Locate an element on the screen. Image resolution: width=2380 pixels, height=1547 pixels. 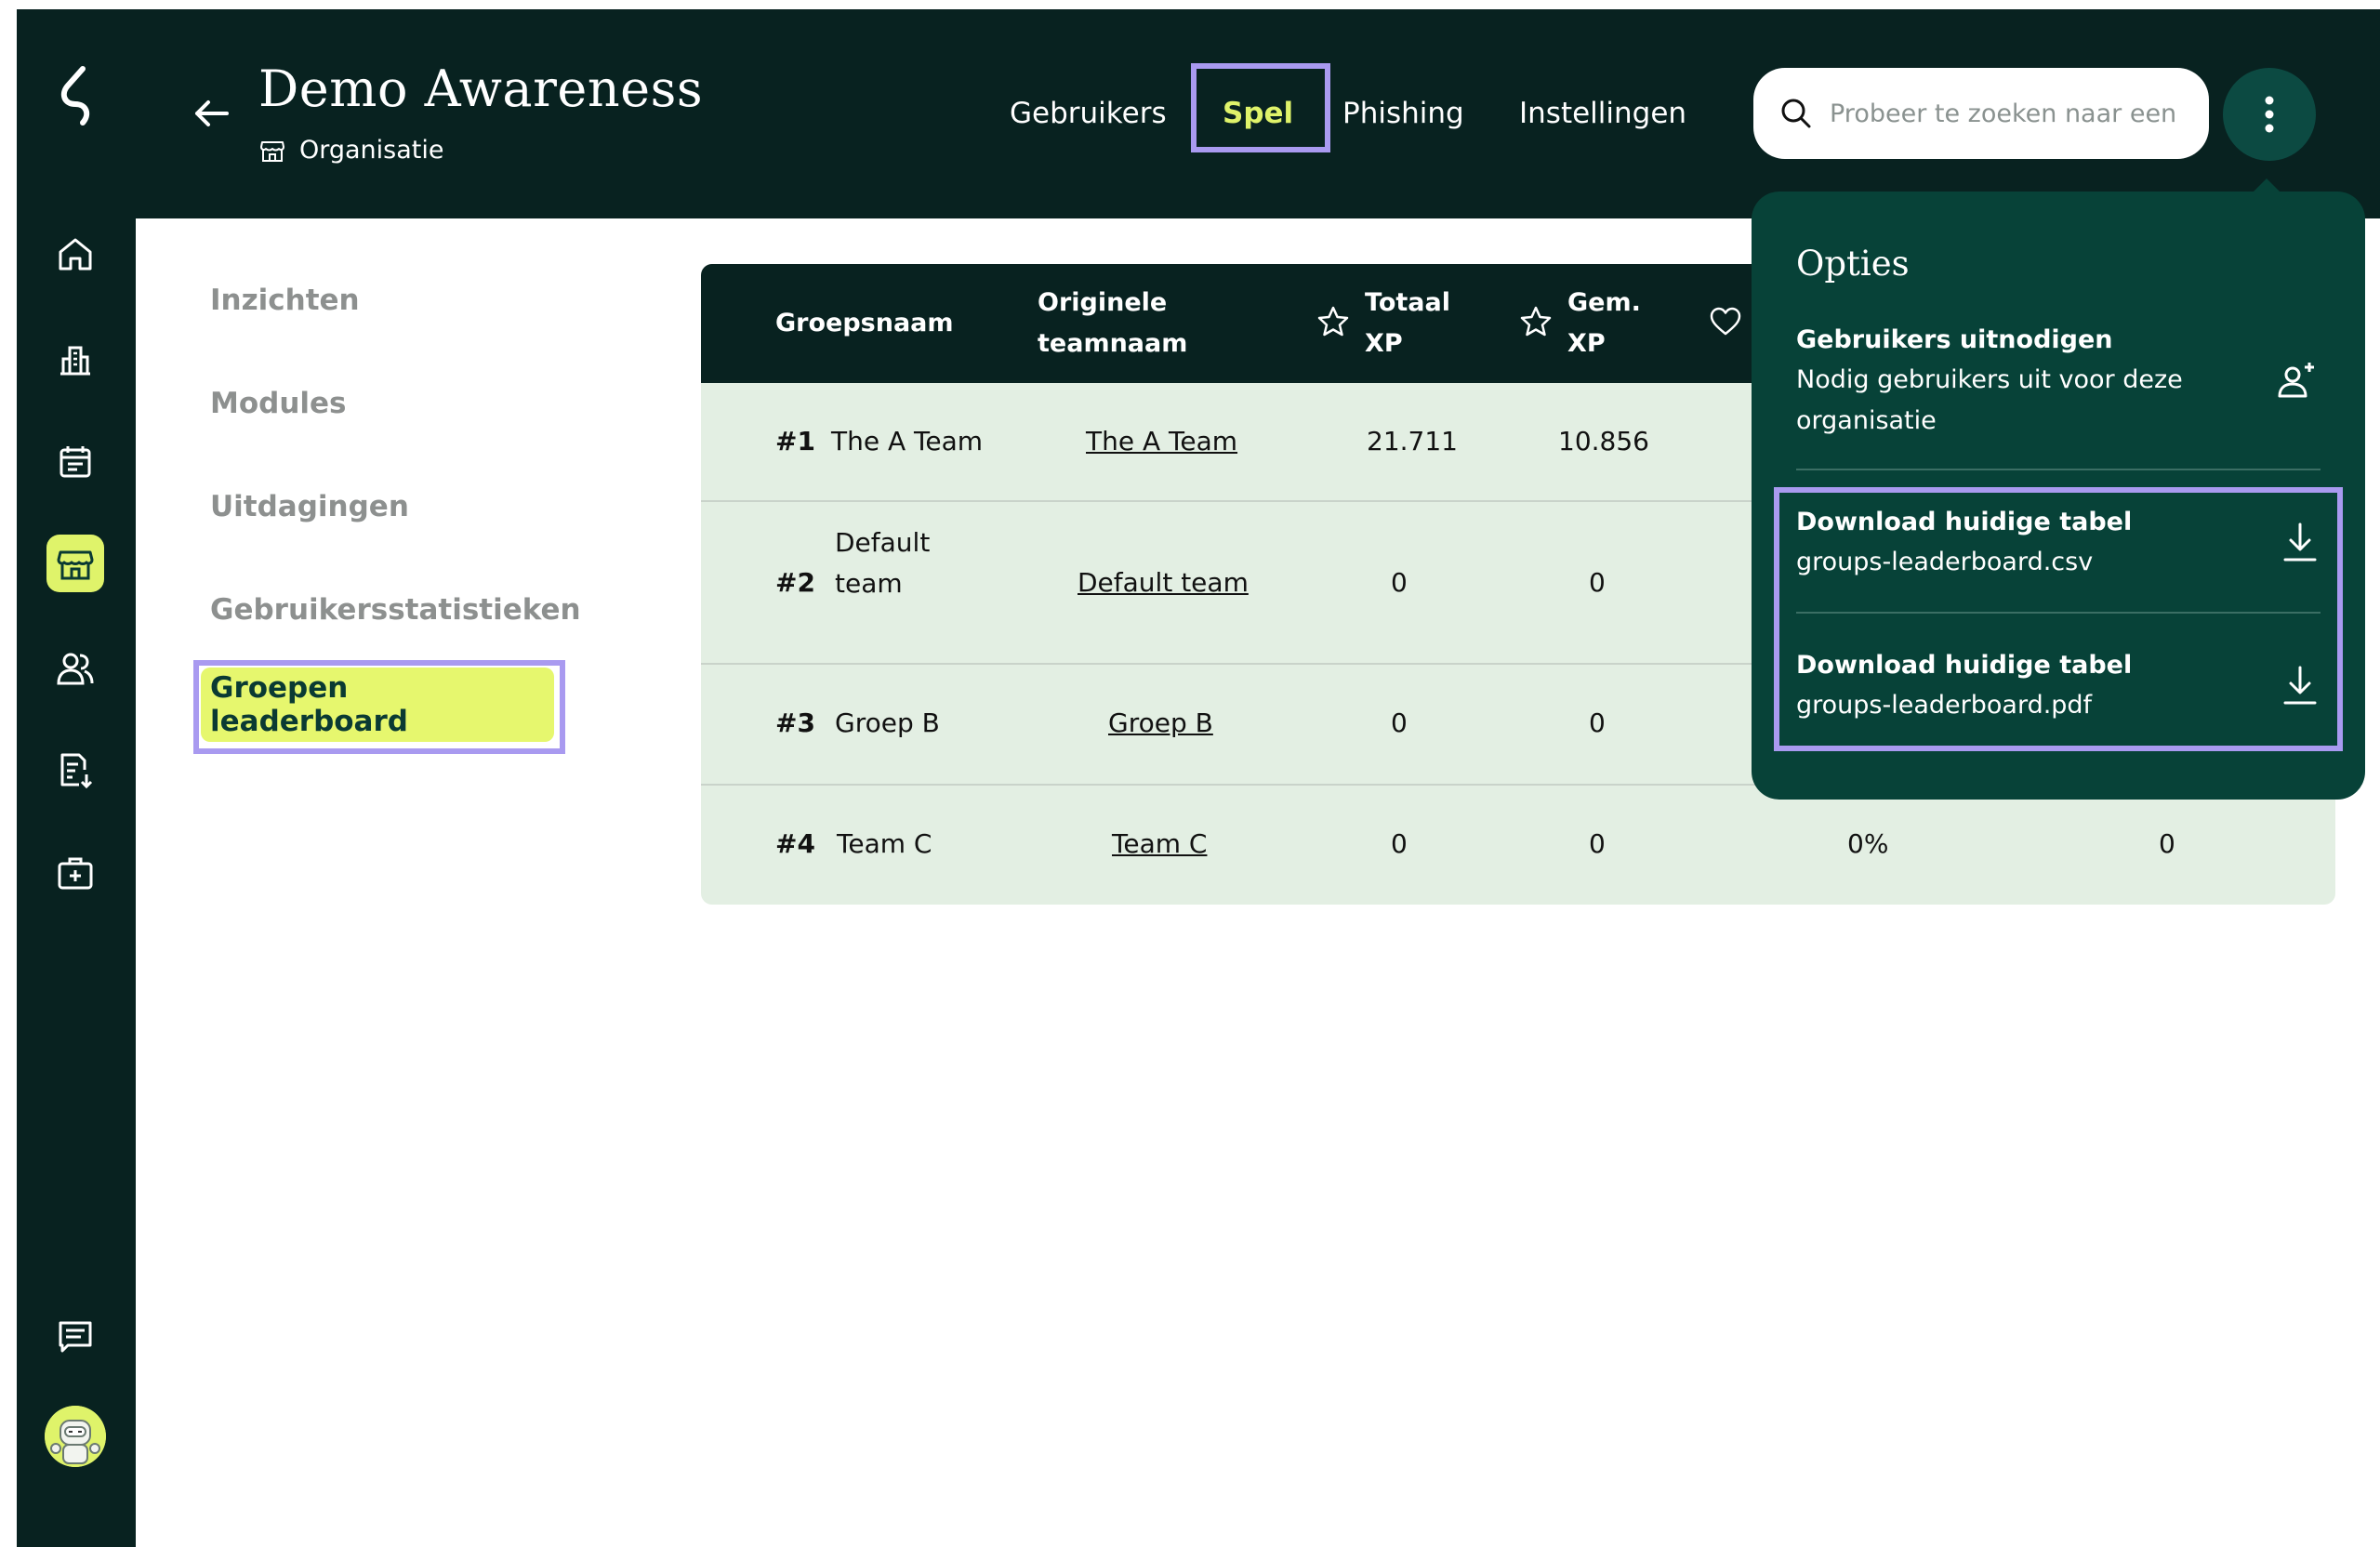
building-icon is located at coordinates (75, 359).